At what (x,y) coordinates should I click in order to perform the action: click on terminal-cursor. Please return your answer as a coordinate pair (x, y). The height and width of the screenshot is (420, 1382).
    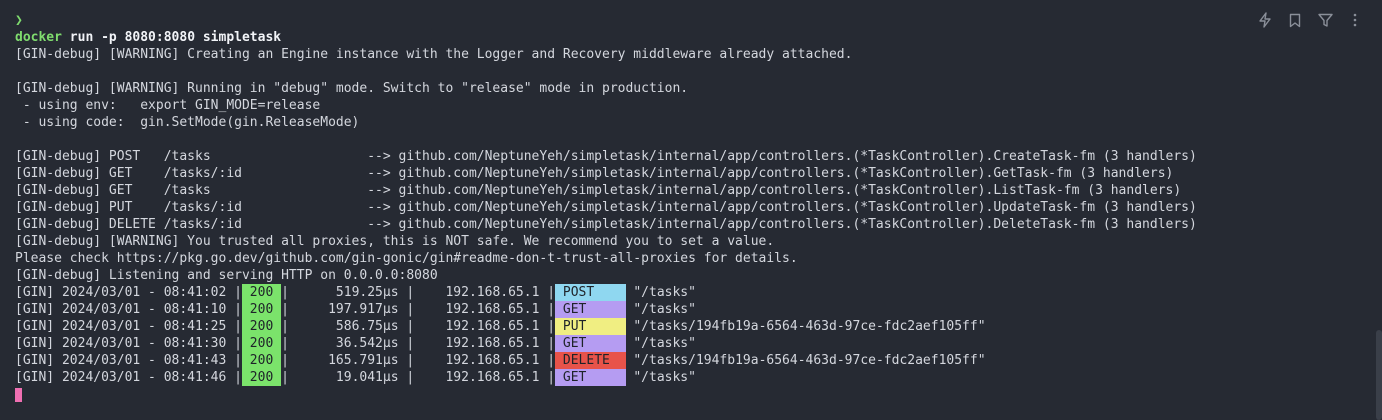
    Looking at the image, I should click on (18, 395).